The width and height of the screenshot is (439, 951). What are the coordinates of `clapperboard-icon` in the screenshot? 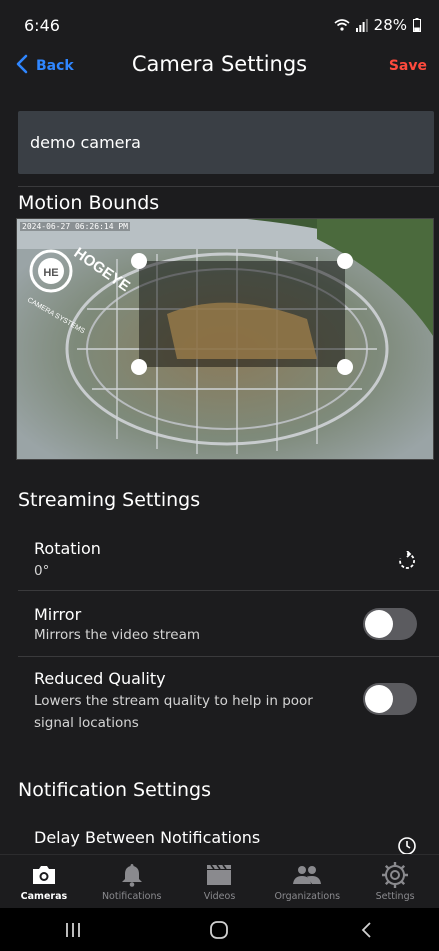 It's located at (219, 875).